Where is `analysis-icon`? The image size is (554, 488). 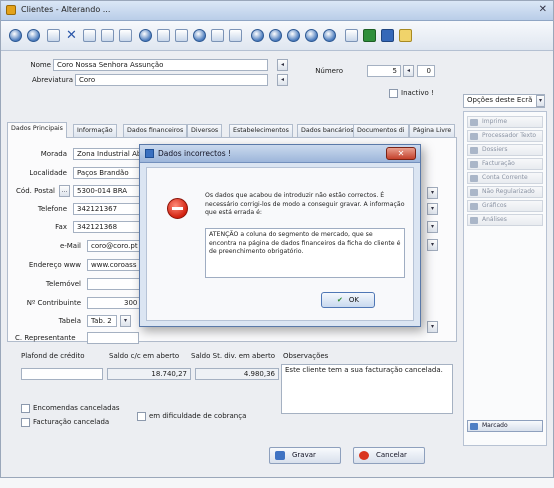
analysis-icon is located at coordinates (474, 220).